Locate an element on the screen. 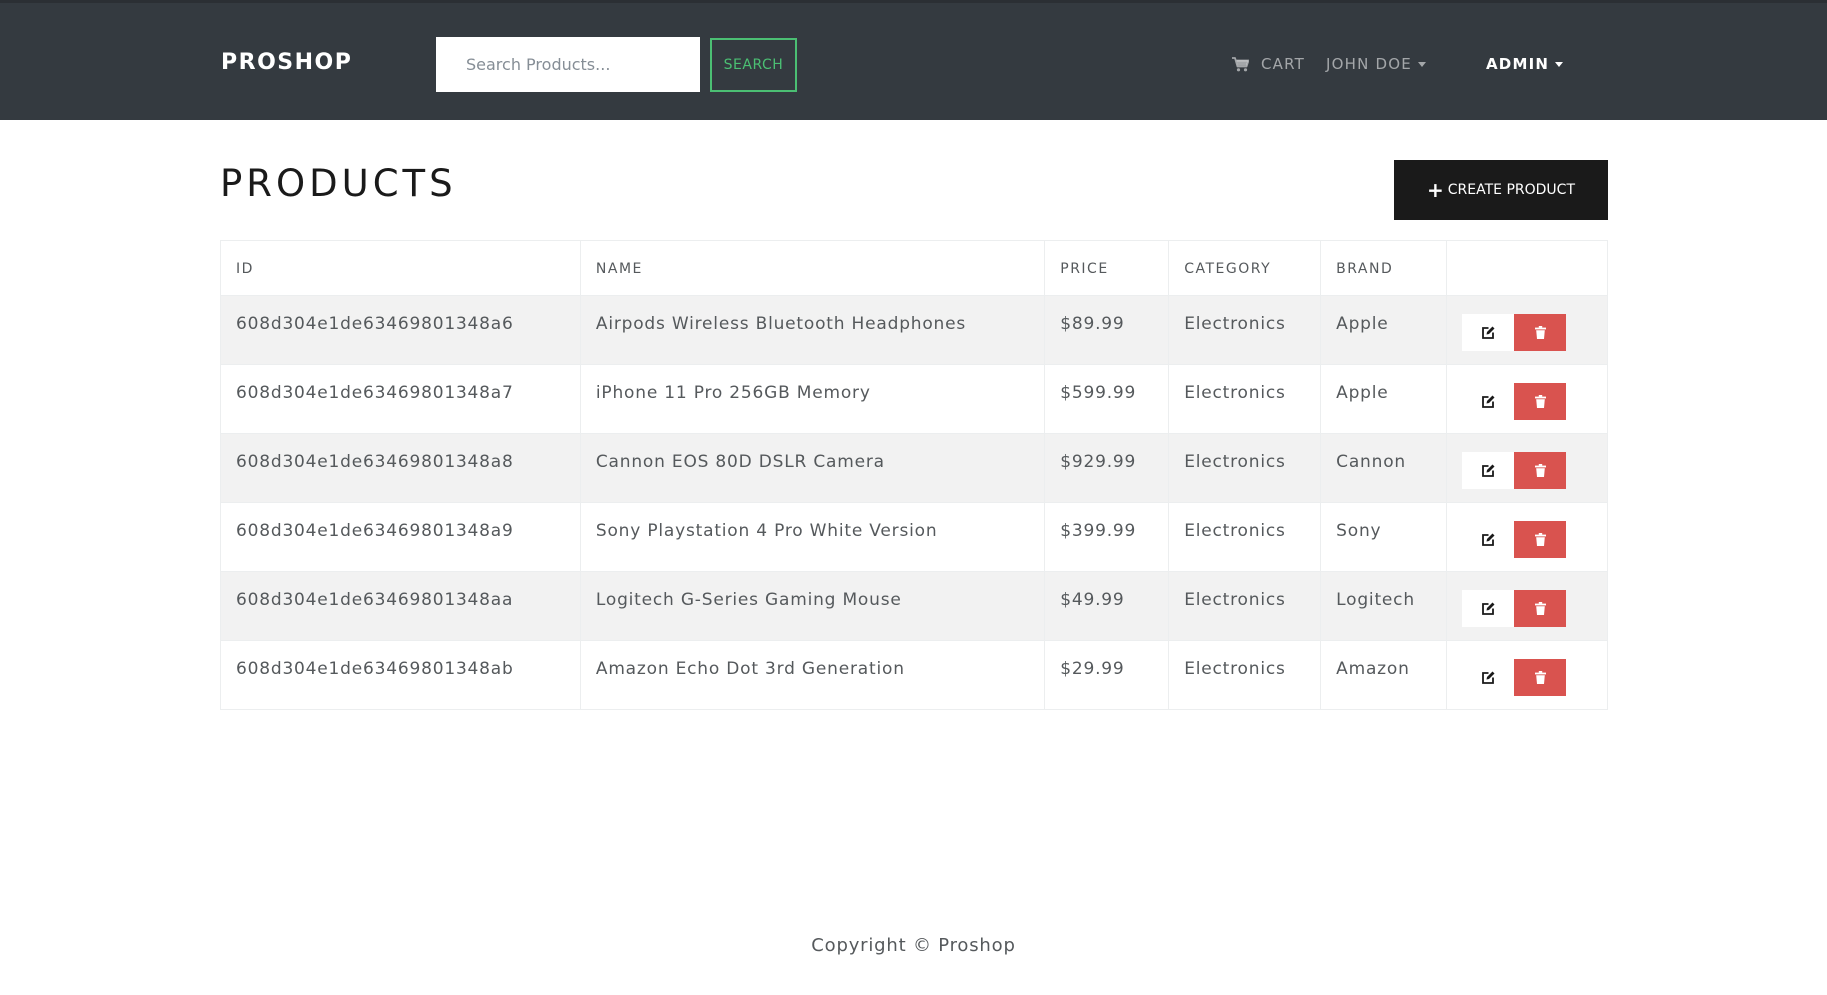  cell-name: Sony Playstation 4 Pro White Version is located at coordinates (812, 537).